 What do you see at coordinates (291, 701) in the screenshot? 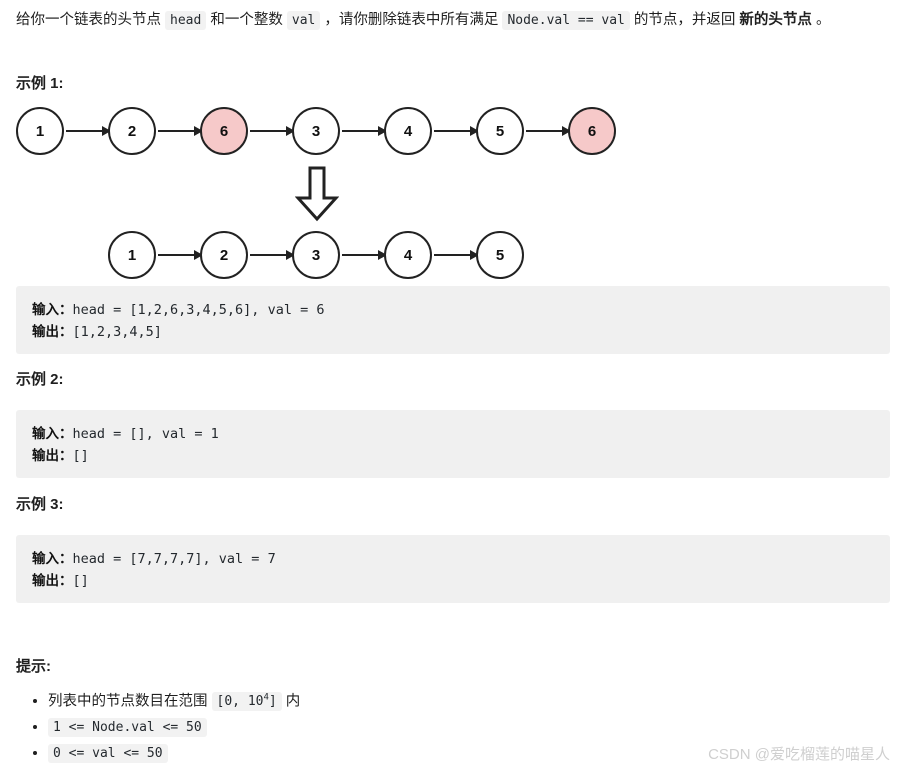
I see `constraint-1-suffix: 内` at bounding box center [291, 701].